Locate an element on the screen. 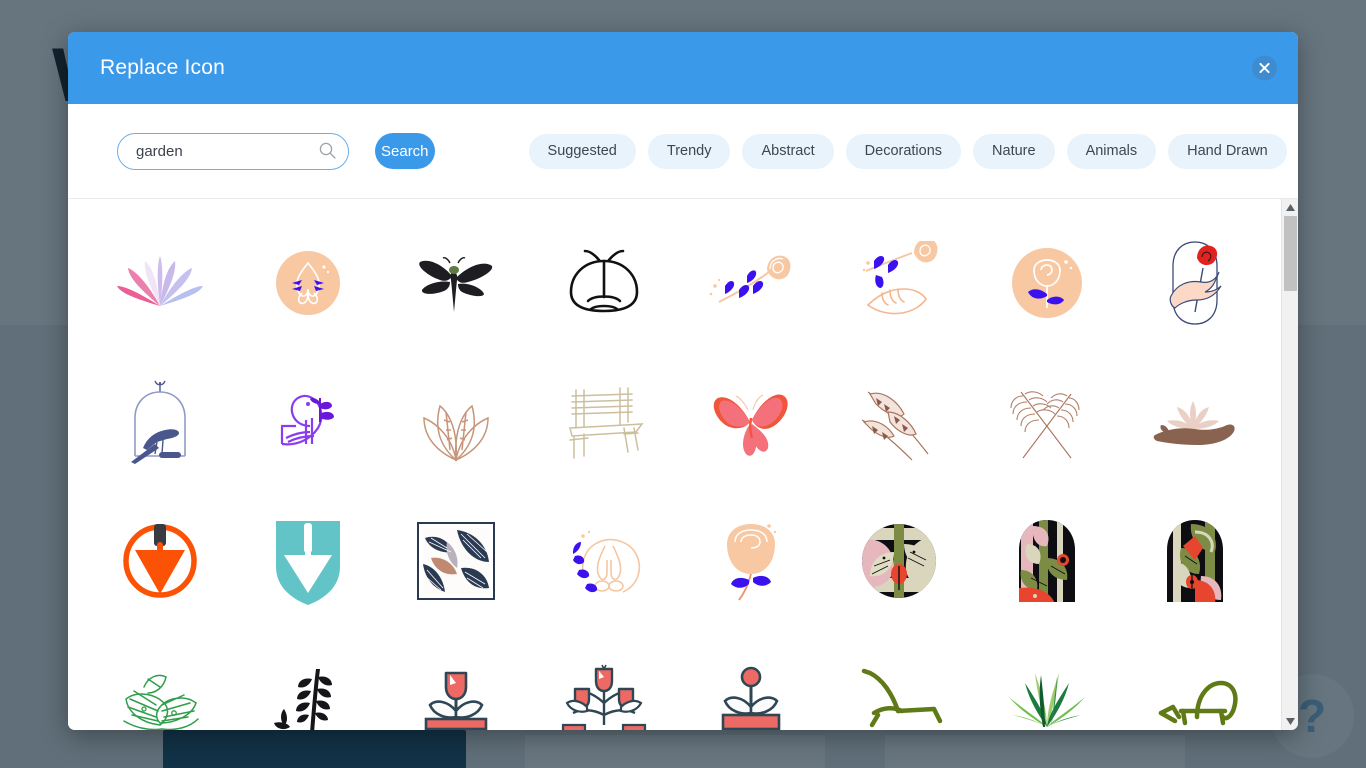 The height and width of the screenshot is (768, 1366). ladybug-outline-icon is located at coordinates (604, 282).